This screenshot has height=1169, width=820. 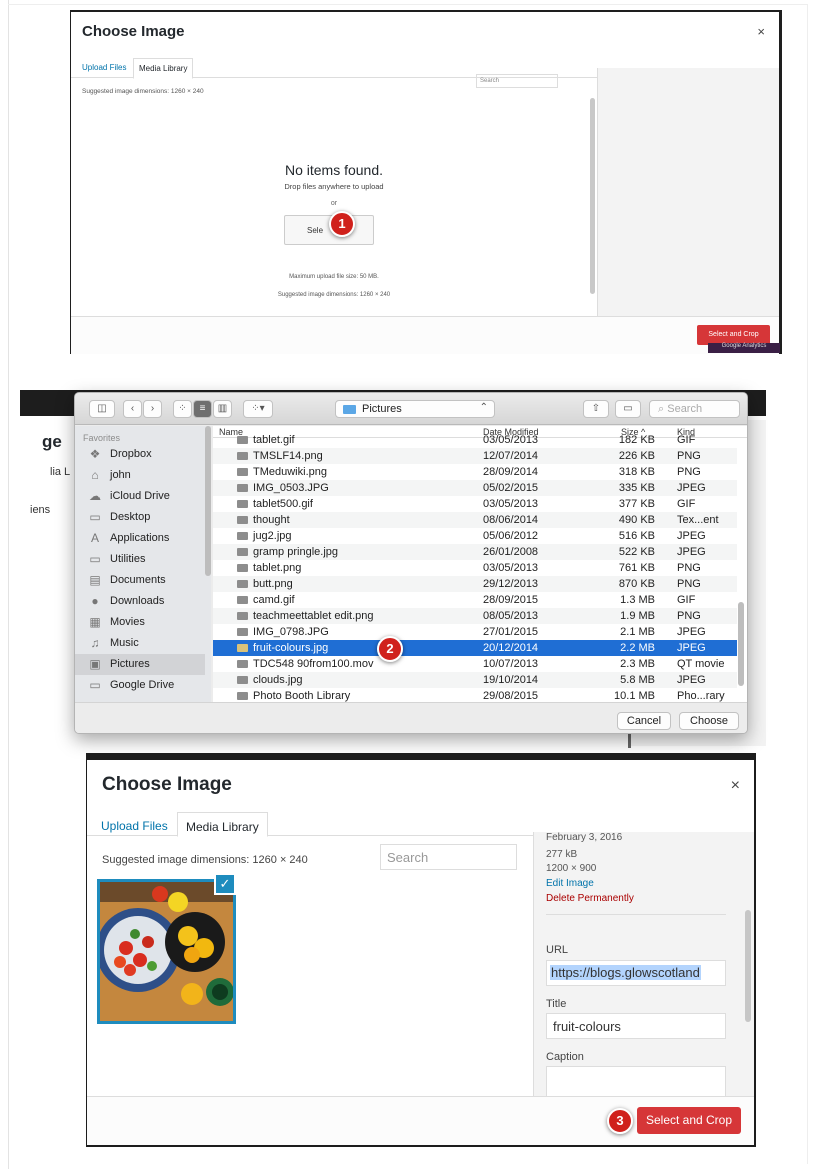 I want to click on sidebar-item-label: Desktop, so click(x=130, y=517).